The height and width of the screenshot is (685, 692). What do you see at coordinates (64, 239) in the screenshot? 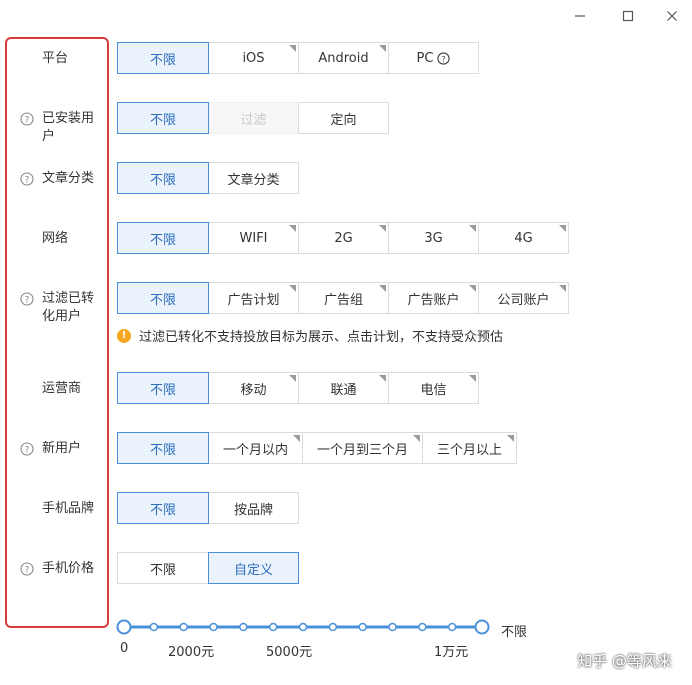
I see `network-label: 网络` at bounding box center [64, 239].